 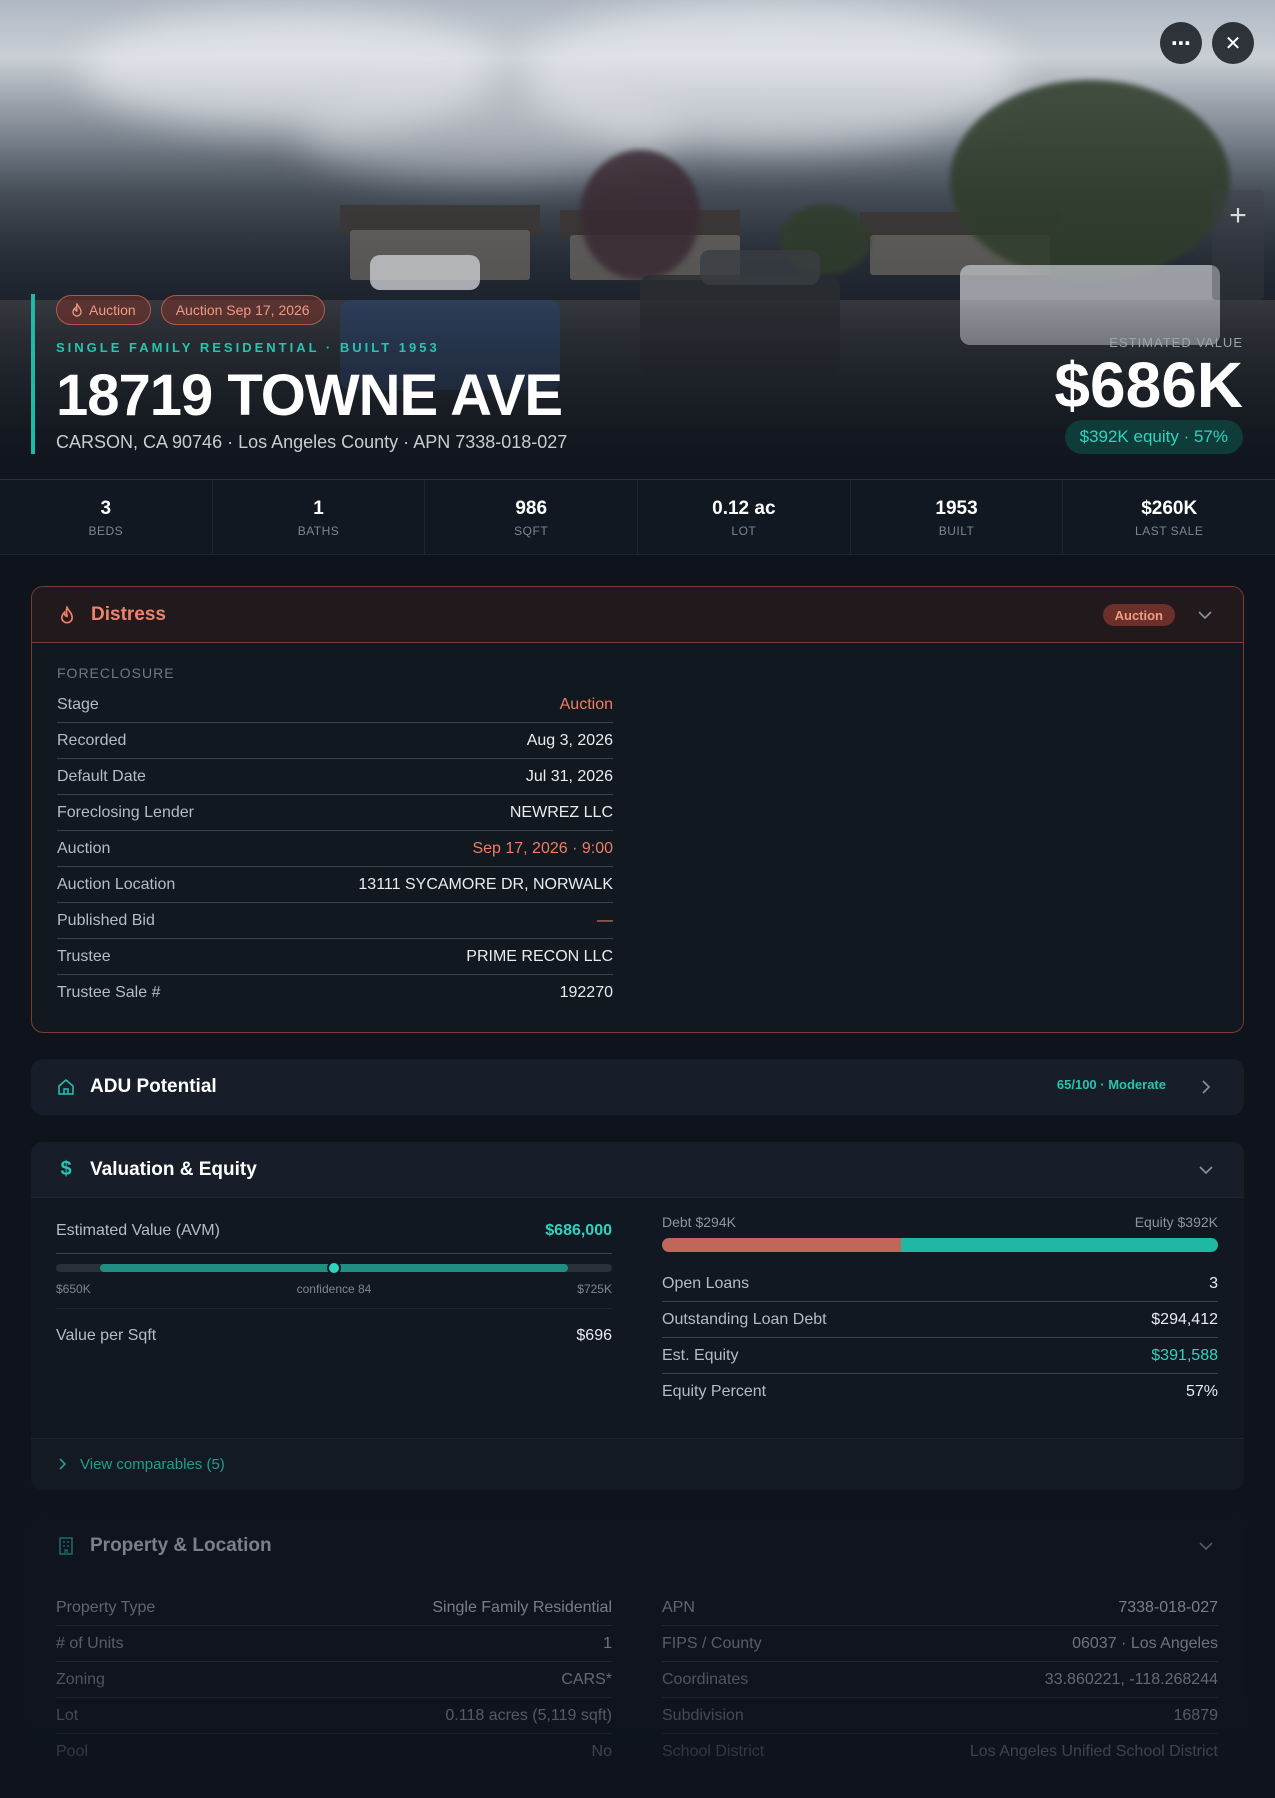 I want to click on stat-beds: 3 BEDS, so click(x=106, y=517).